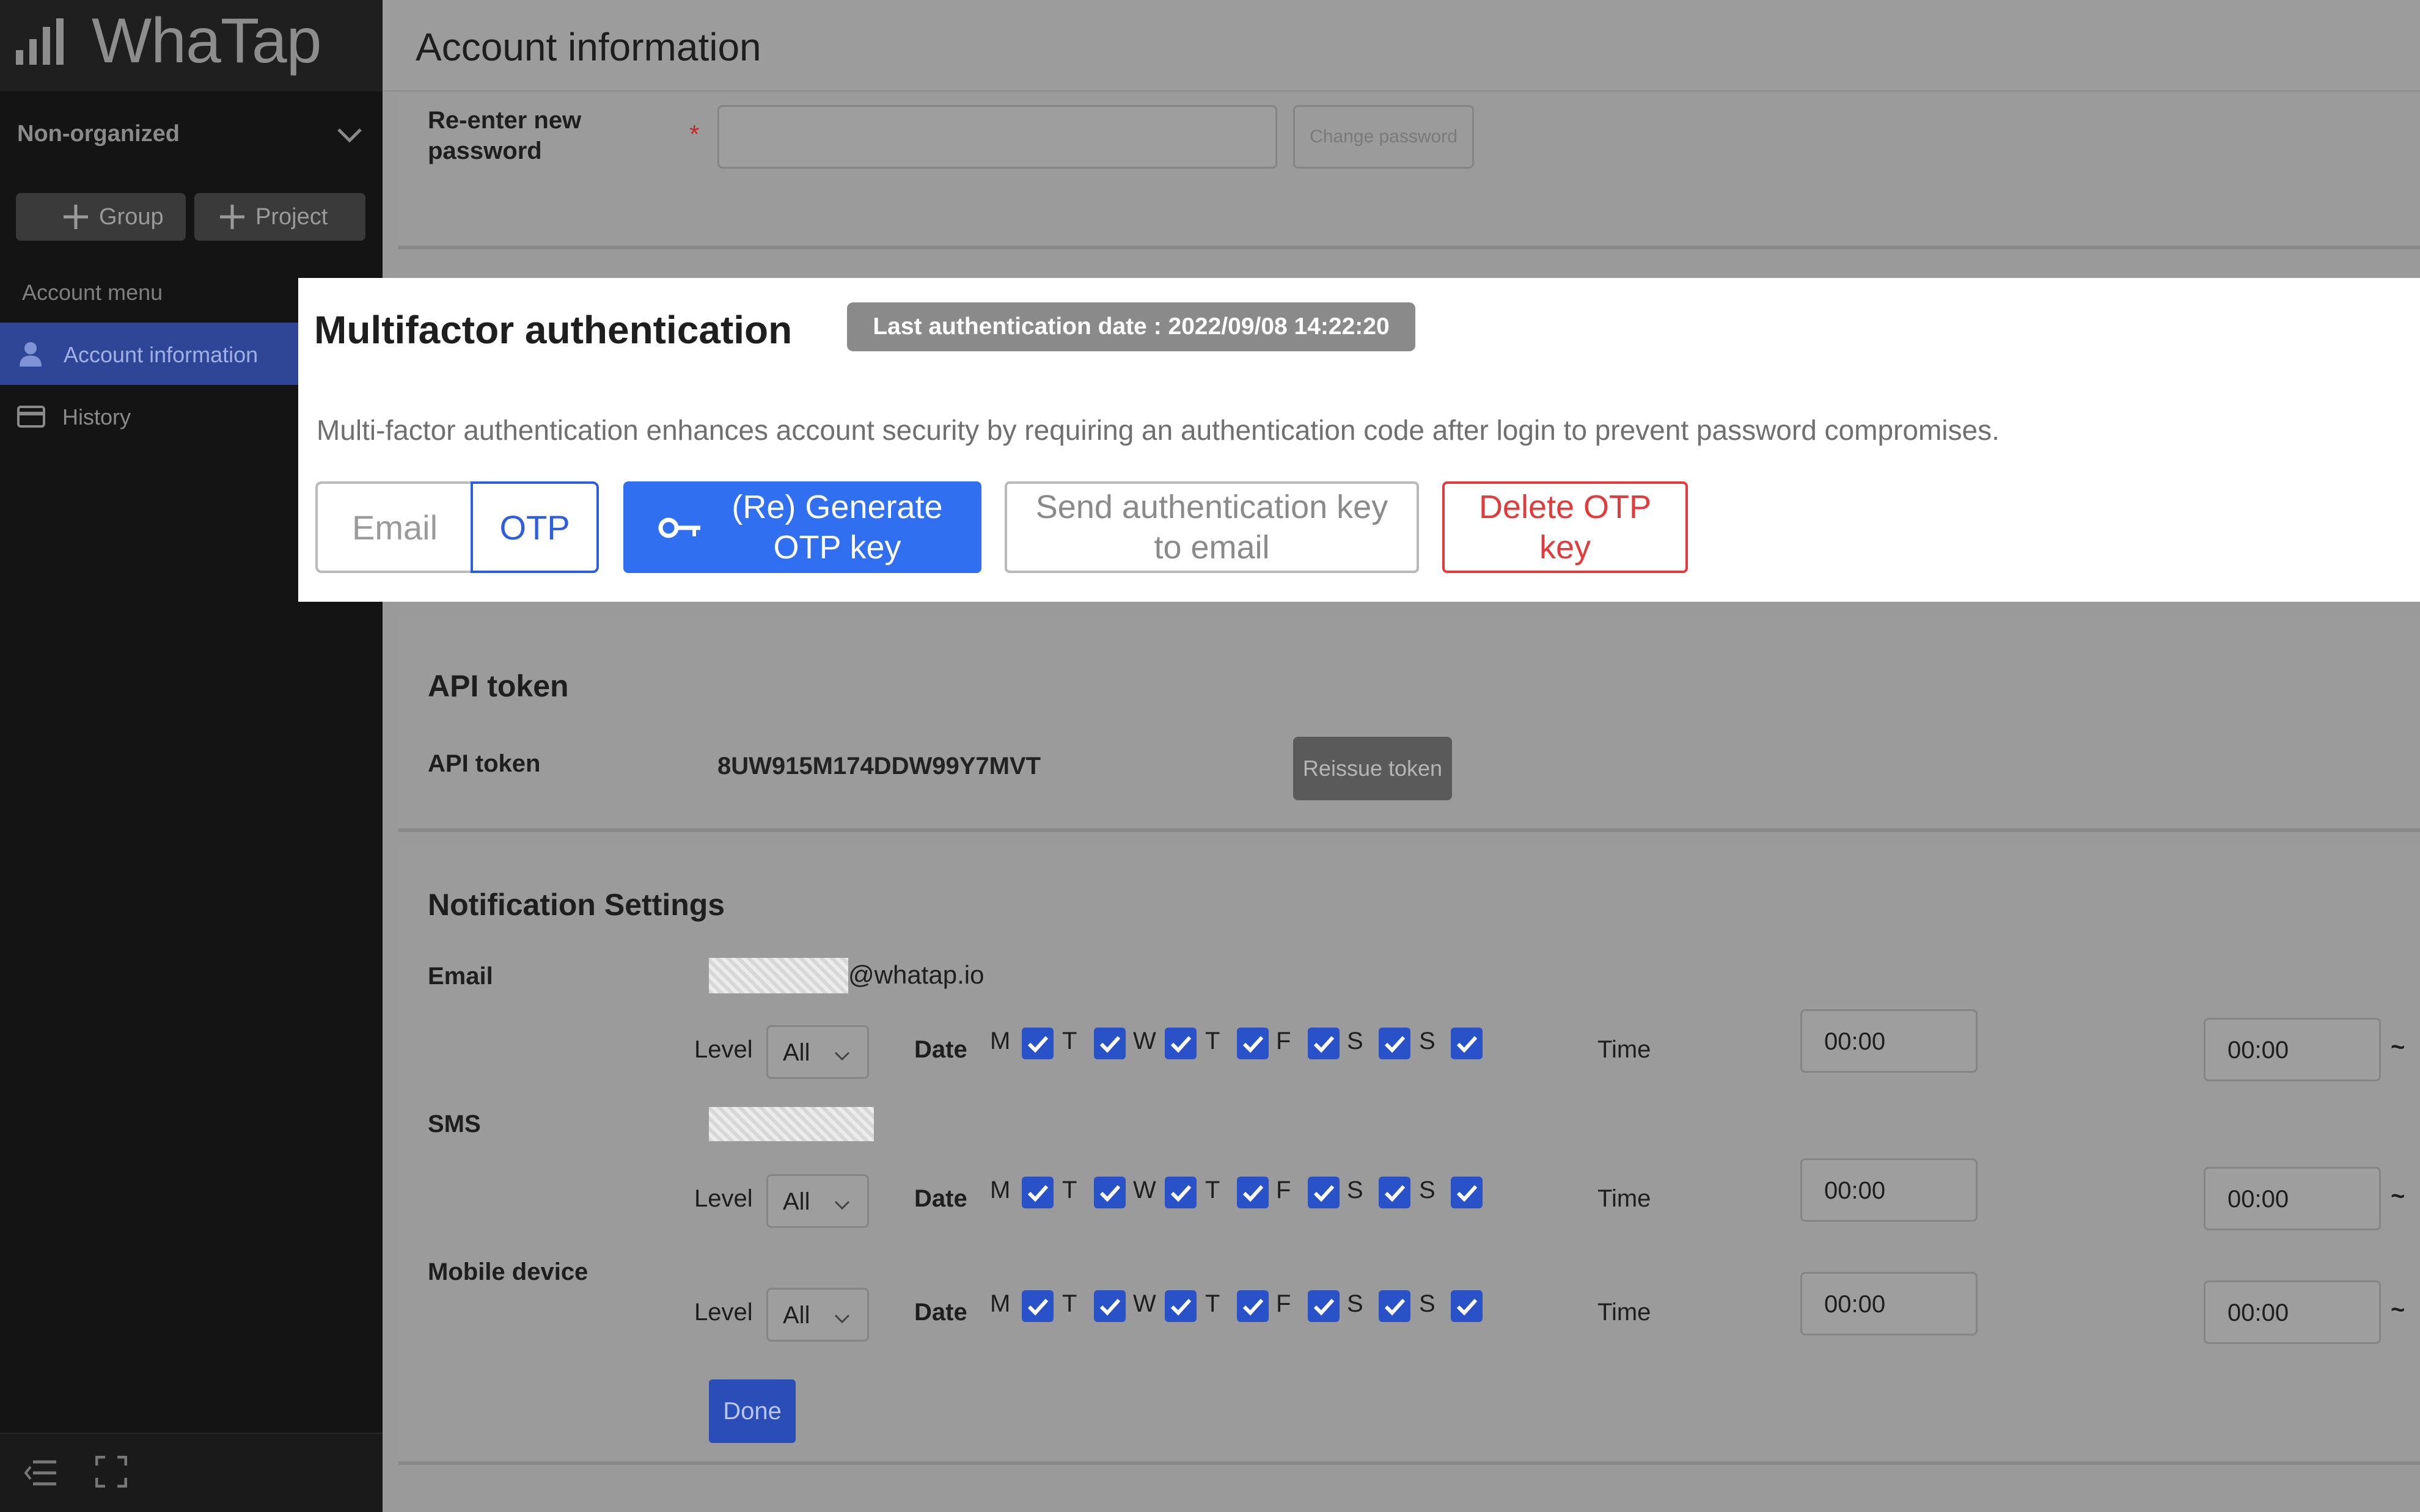 This screenshot has height=1512, width=2420. What do you see at coordinates (350, 135) in the screenshot?
I see `chevron-down-icon` at bounding box center [350, 135].